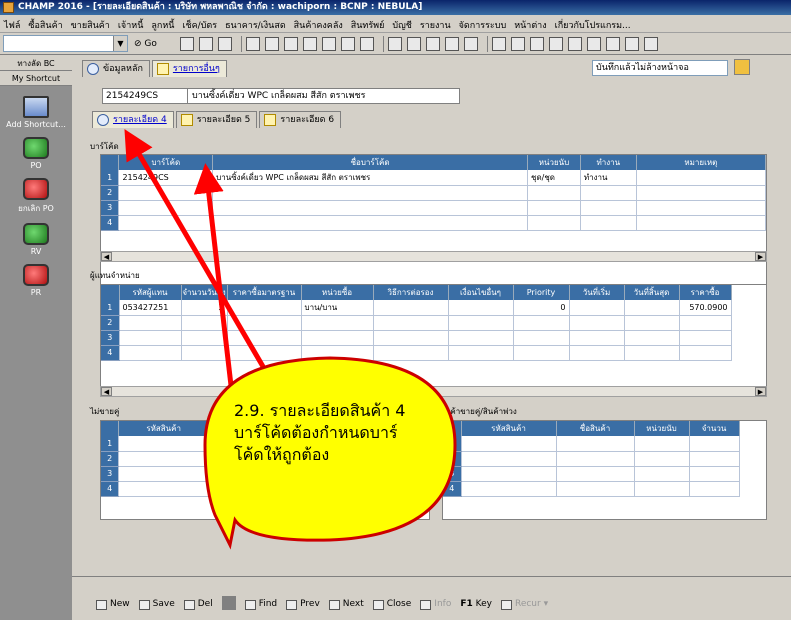  Describe the element at coordinates (483, 23) in the screenshot. I see `menu-system: จัดการระบบ` at that location.